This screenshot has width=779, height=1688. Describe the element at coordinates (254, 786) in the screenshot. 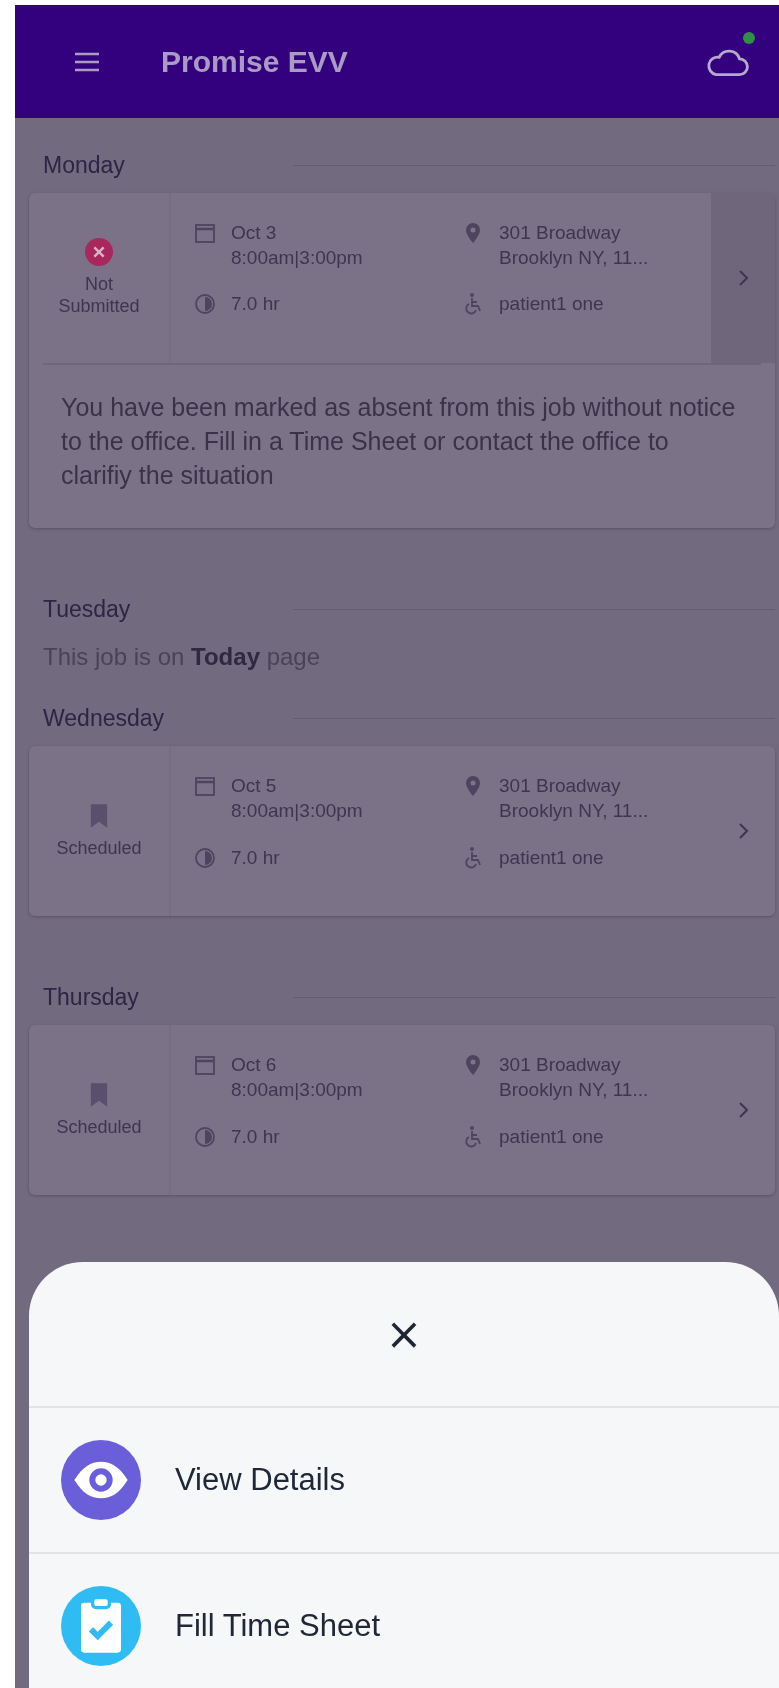

I see `date-text: Oct 5` at that location.